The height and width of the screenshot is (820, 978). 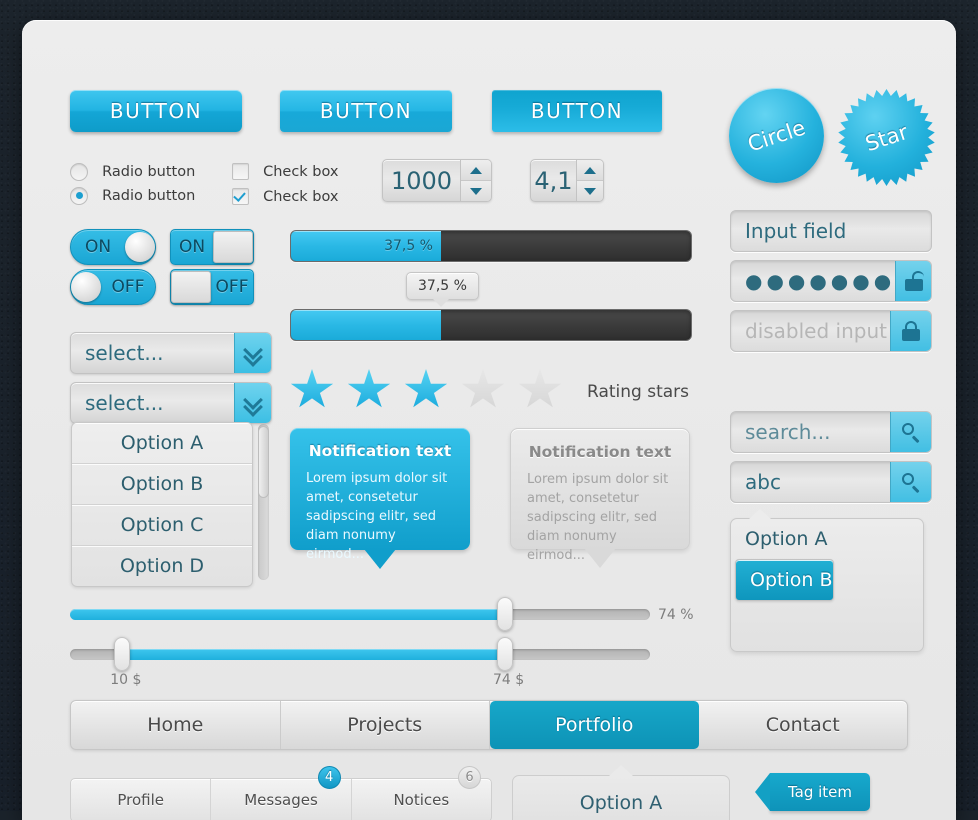 I want to click on search-input-filled: abc, so click(x=831, y=482).